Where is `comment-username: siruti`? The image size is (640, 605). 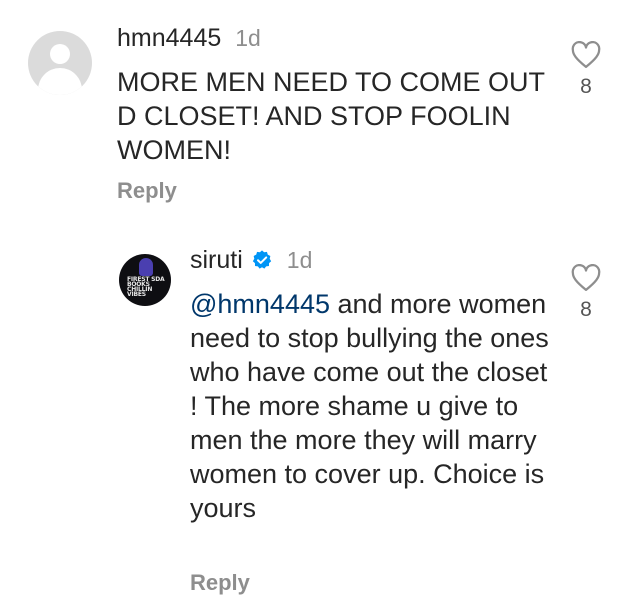
comment-username: siruti is located at coordinates (216, 260).